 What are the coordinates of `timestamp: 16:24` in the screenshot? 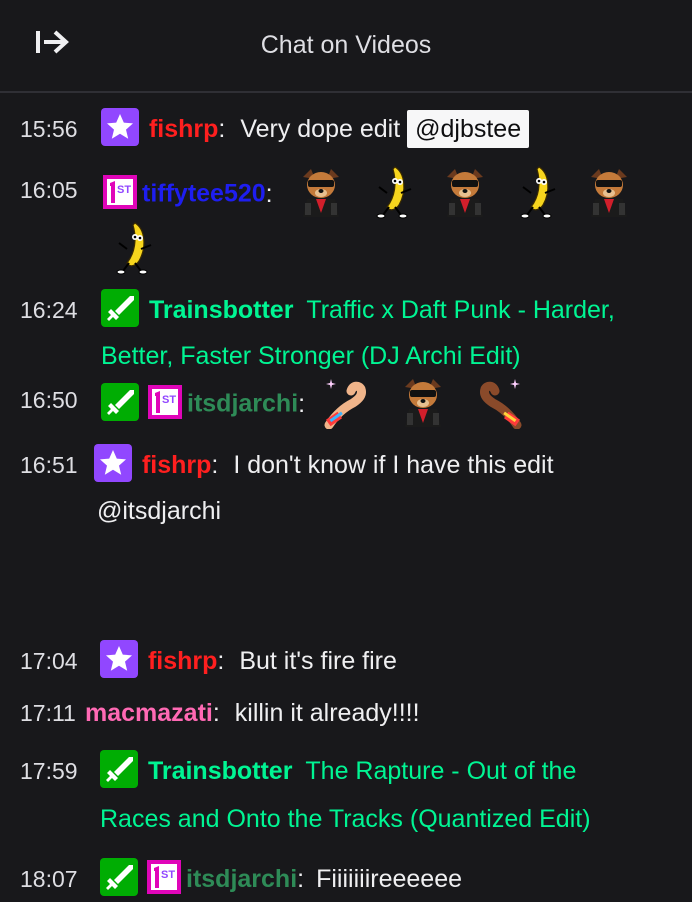 It's located at (49, 310).